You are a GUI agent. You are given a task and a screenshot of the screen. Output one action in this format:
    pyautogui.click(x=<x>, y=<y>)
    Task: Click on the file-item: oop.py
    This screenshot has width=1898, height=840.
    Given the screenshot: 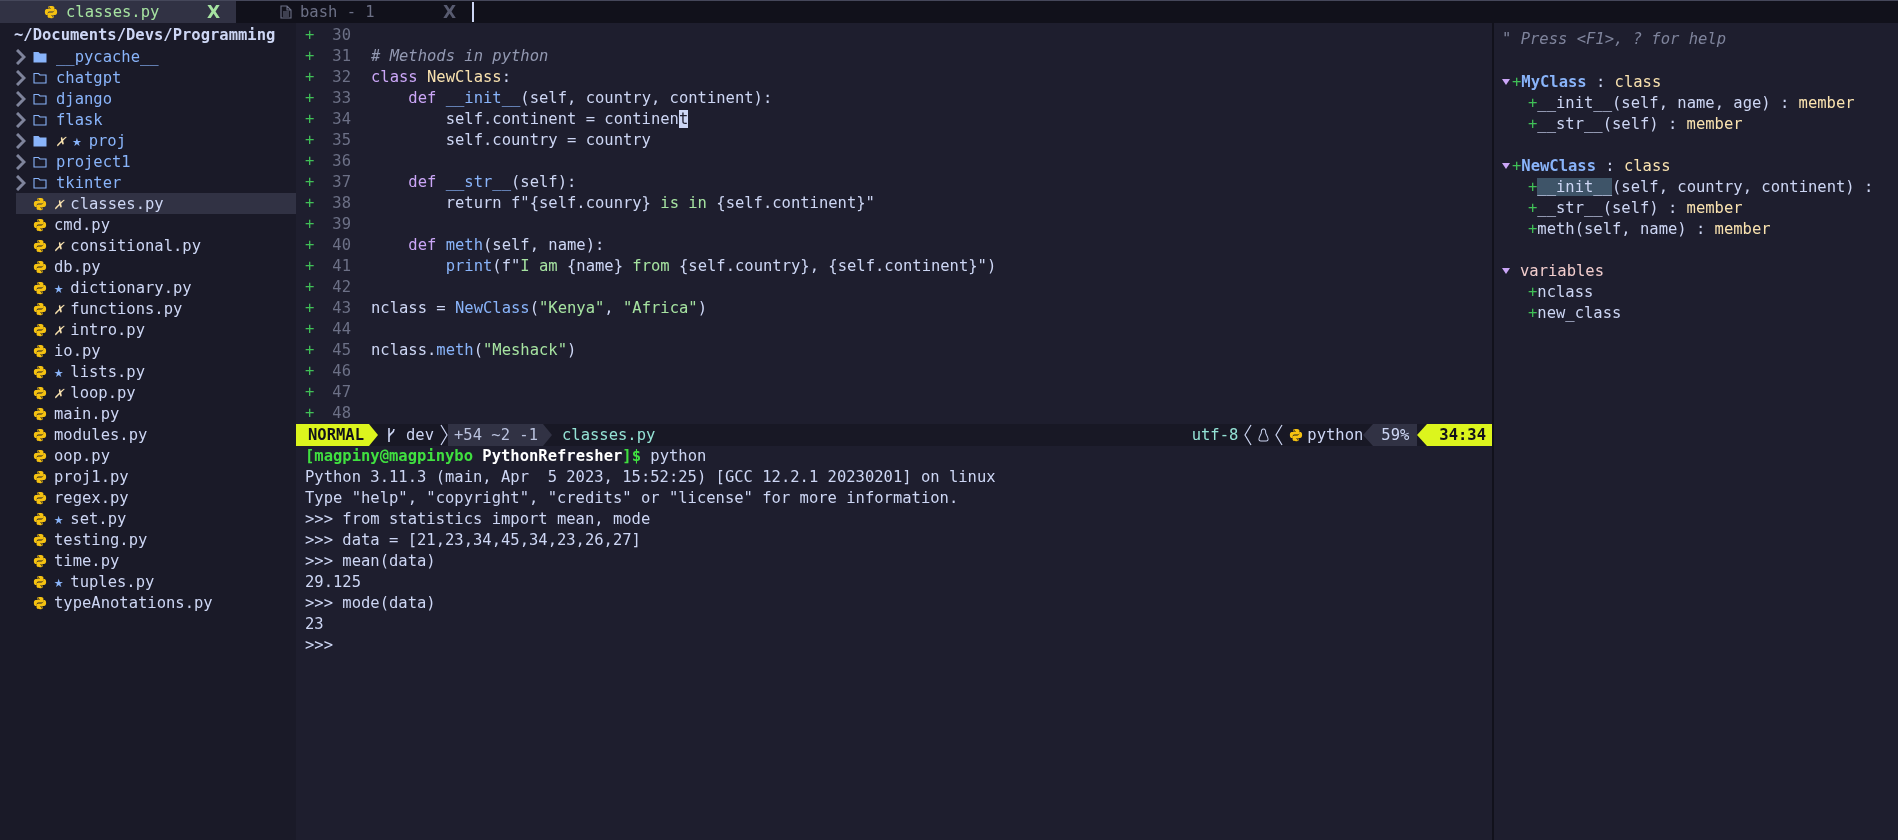 What is the action you would take?
    pyautogui.click(x=156, y=455)
    